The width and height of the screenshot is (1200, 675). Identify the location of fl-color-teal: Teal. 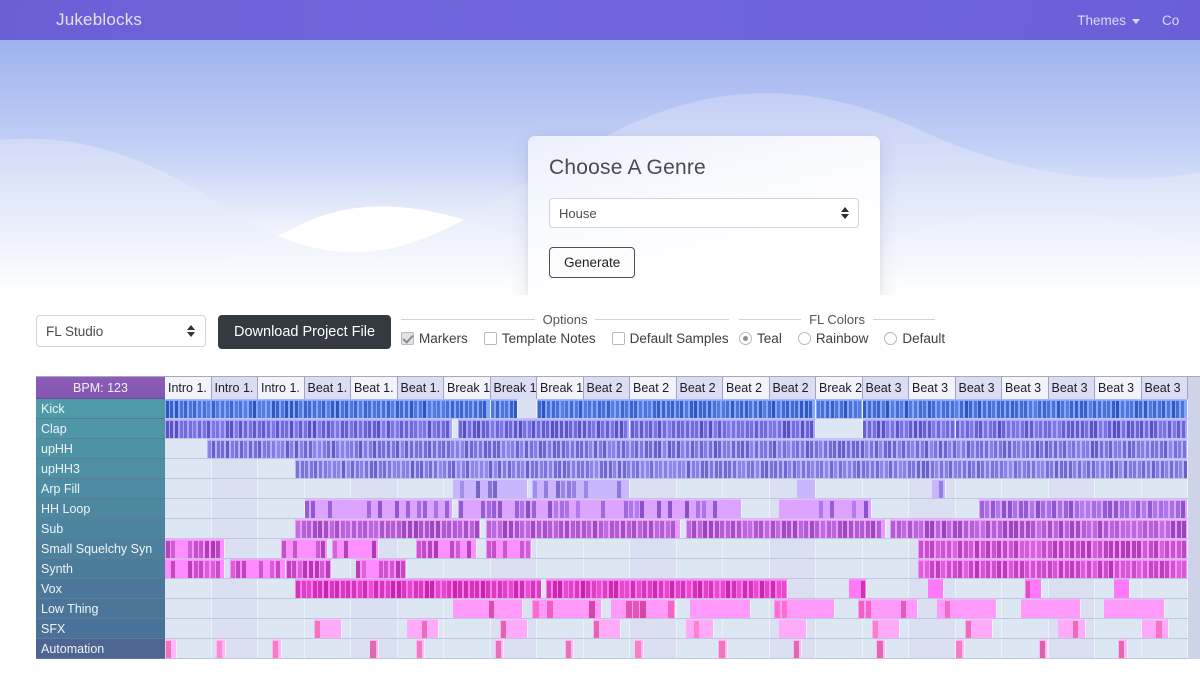
(760, 338).